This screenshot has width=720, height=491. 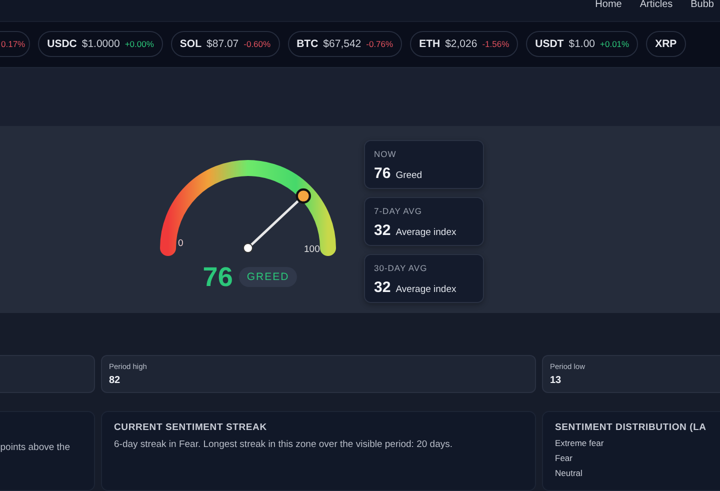 What do you see at coordinates (307, 44) in the screenshot?
I see `ticker-symbol: BTC` at bounding box center [307, 44].